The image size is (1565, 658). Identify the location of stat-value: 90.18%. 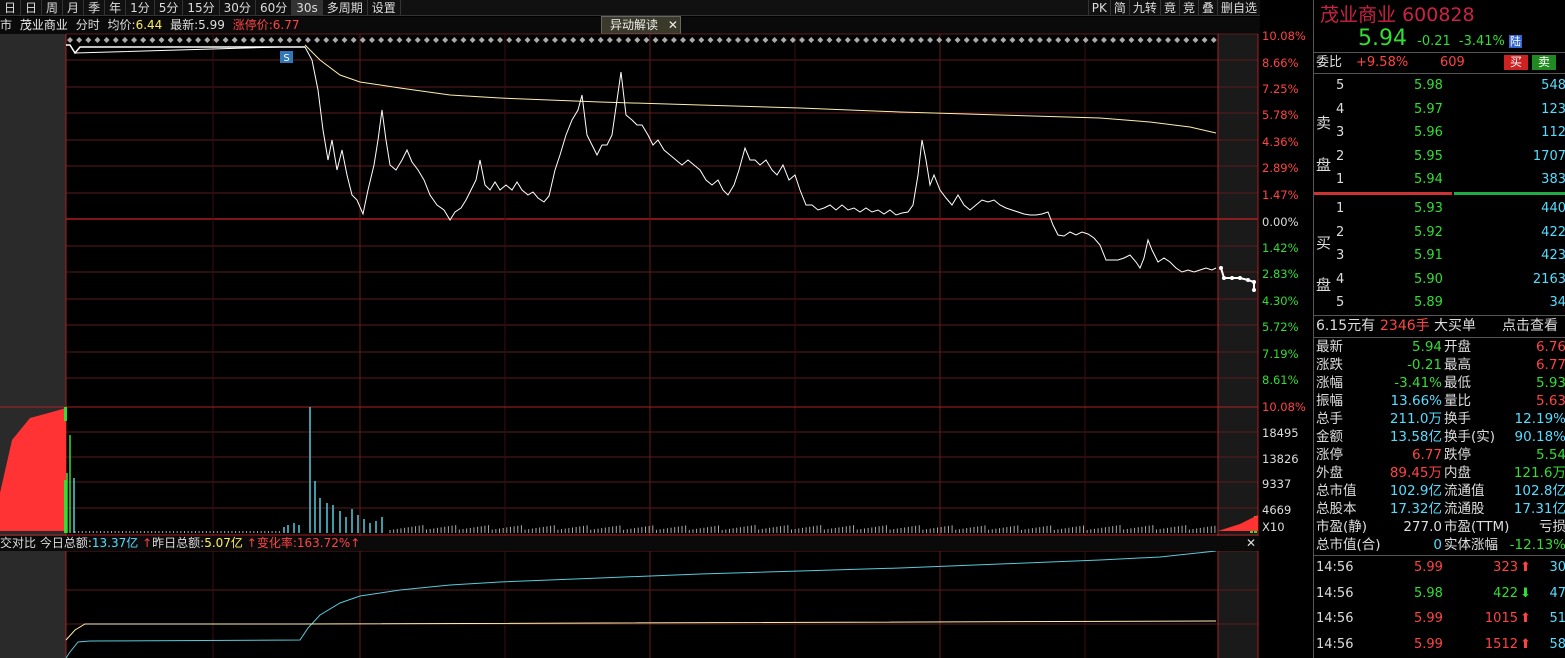
(1539, 437).